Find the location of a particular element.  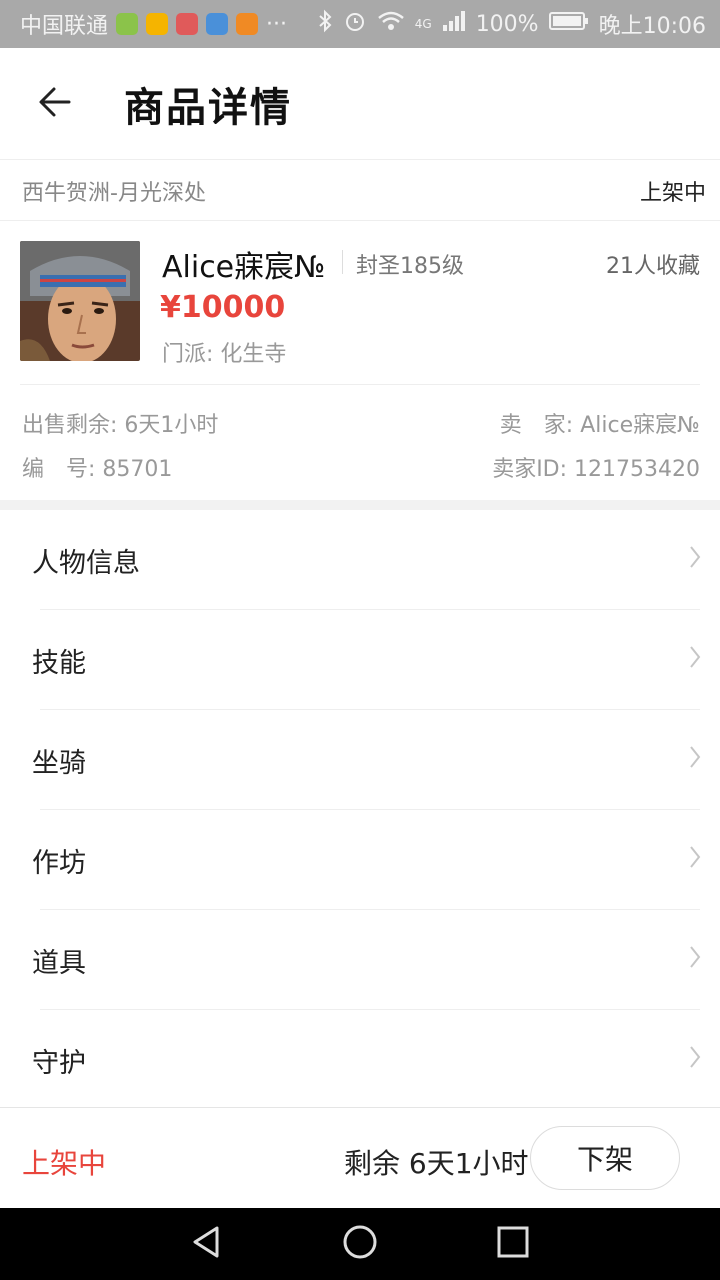

triangle-back-icon is located at coordinates (207, 1244).